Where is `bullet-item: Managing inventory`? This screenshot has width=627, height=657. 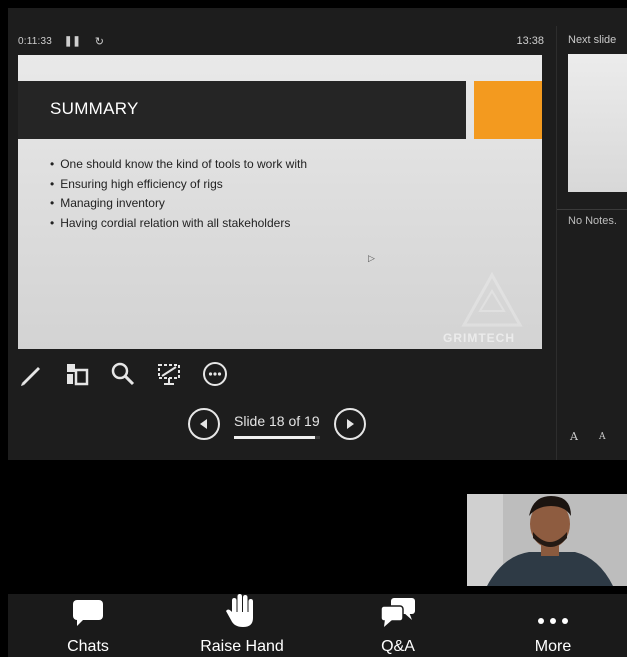
bullet-item: Managing inventory is located at coordinates (178, 204).